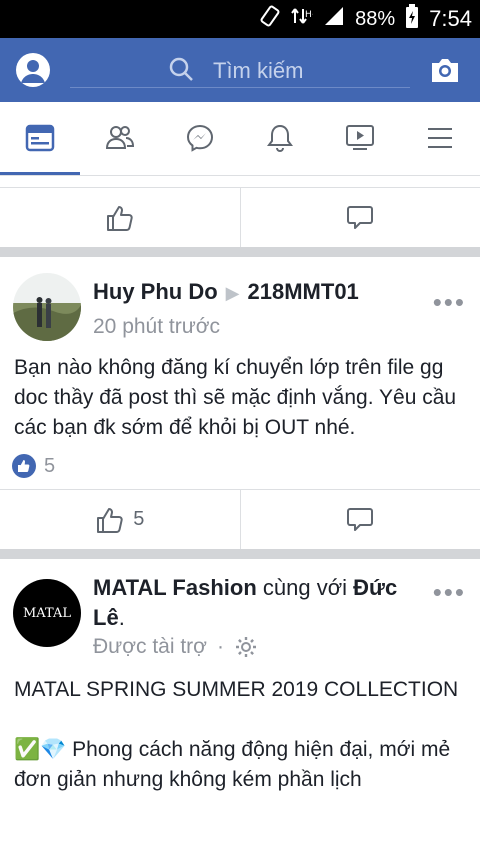 This screenshot has height=854, width=480. I want to click on clock: 7:54, so click(450, 18).